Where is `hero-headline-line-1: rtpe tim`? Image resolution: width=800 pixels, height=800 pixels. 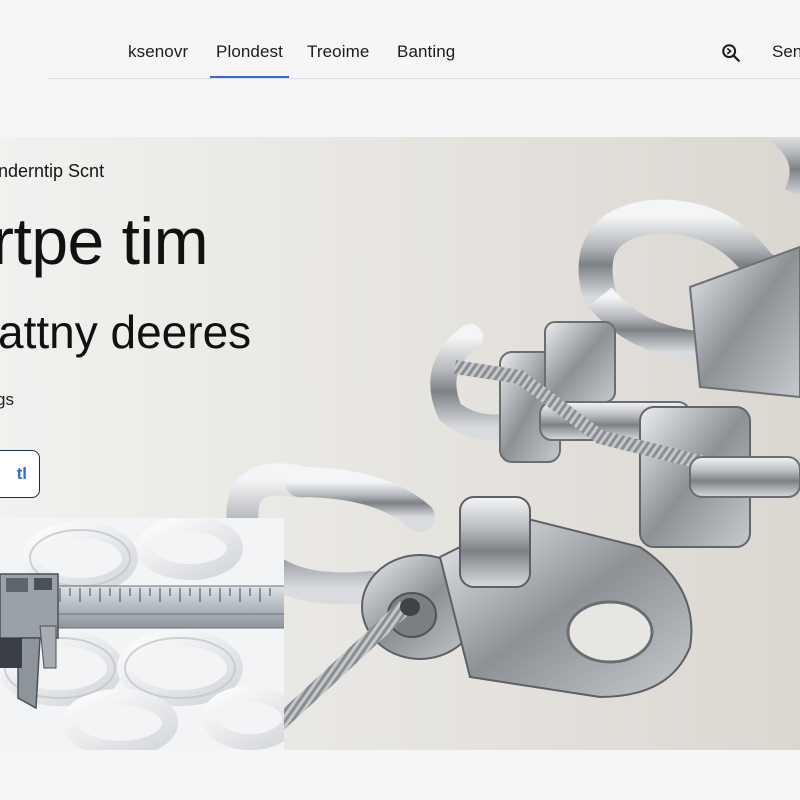 hero-headline-line-1: rtpe tim is located at coordinates (104, 241).